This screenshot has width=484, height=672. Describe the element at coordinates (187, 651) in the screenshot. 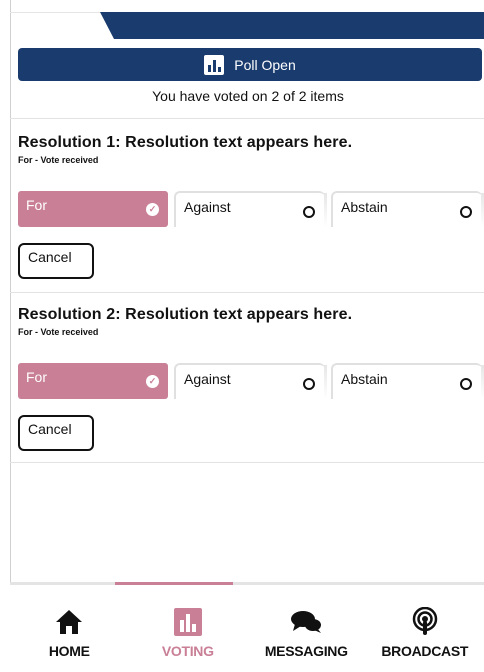

I see `nav-label: VOTING` at that location.